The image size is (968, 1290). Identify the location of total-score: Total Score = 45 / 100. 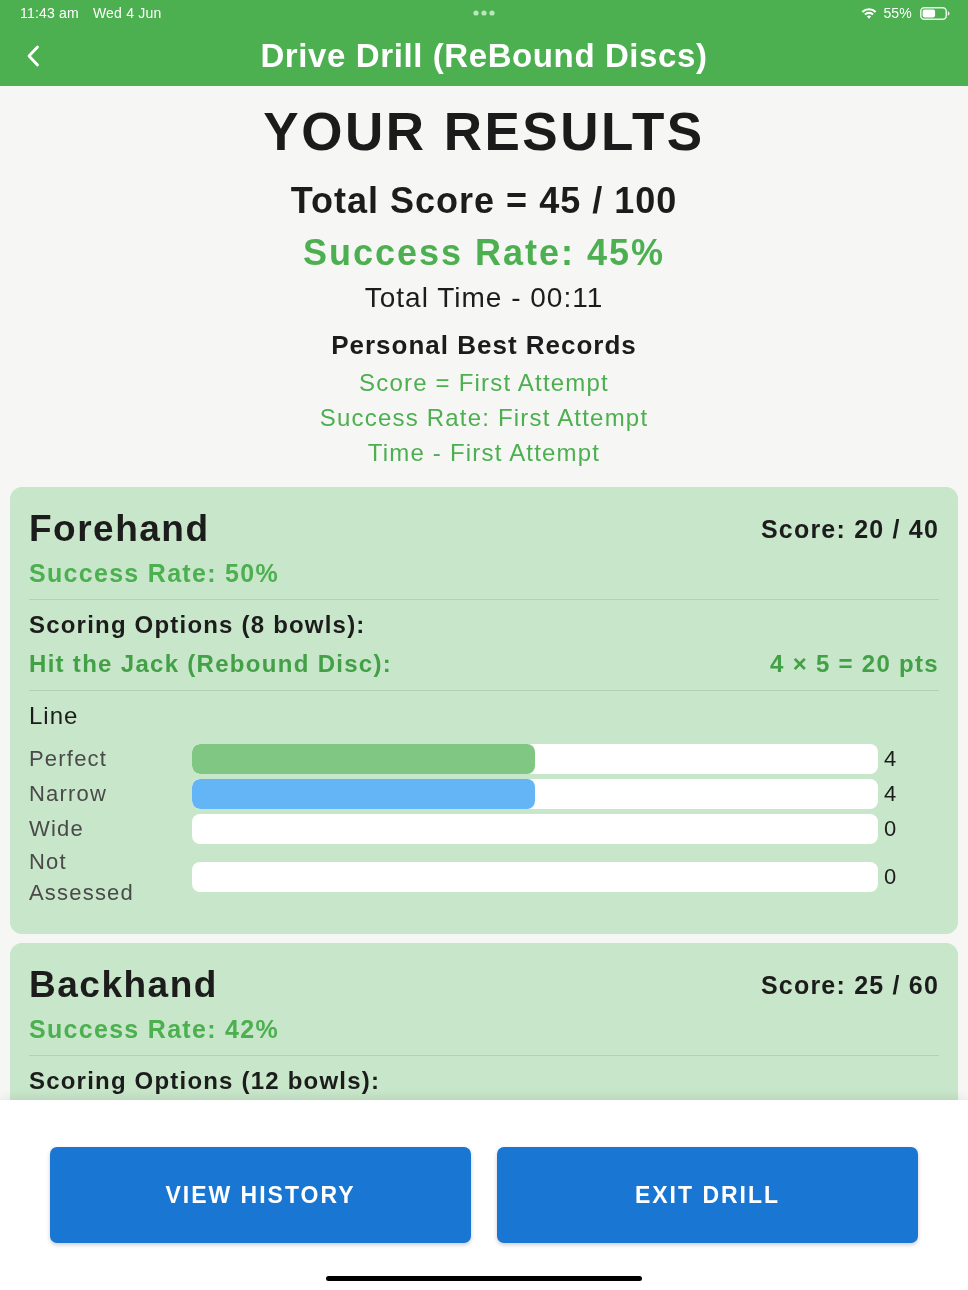
(484, 201).